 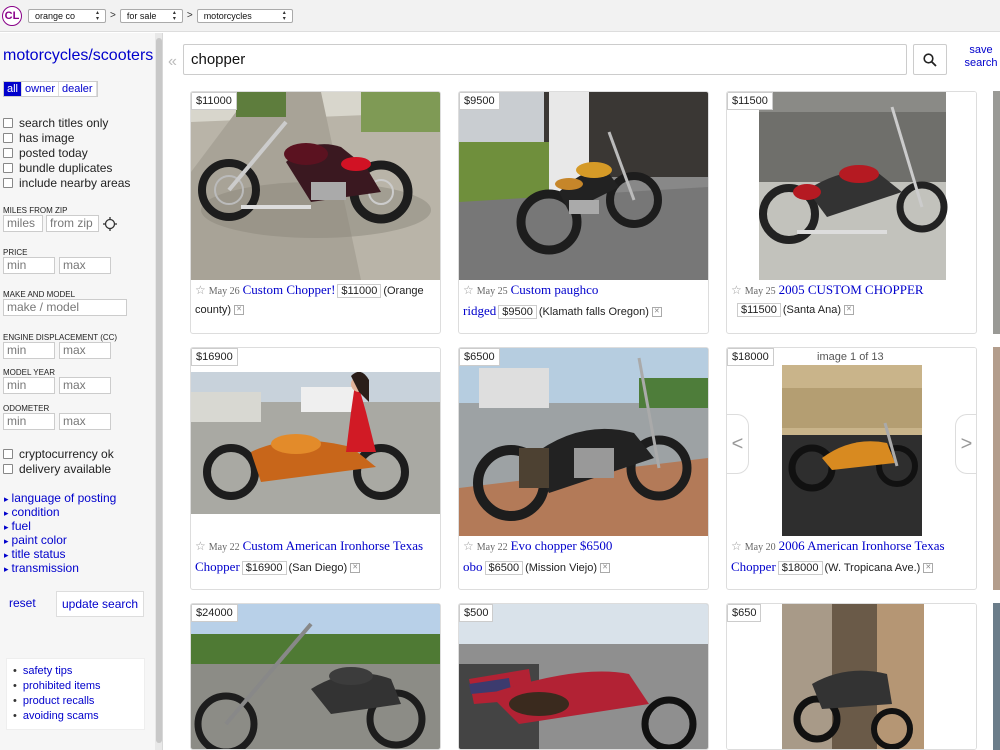 What do you see at coordinates (32, 512) in the screenshot?
I see `condition-filter-link: condition` at bounding box center [32, 512].